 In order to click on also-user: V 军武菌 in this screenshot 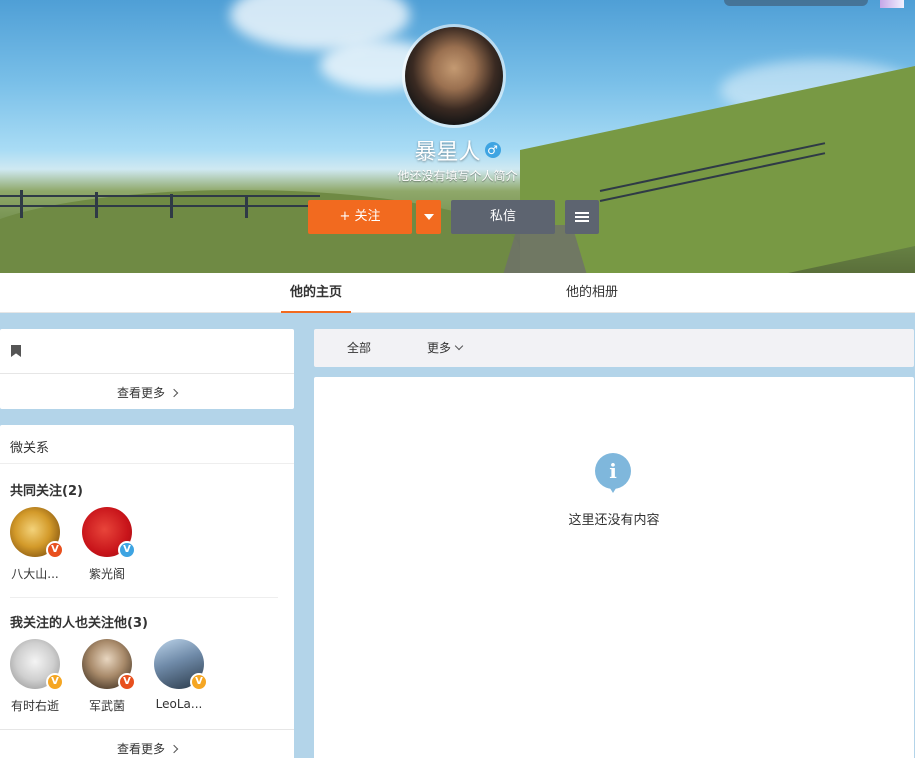, I will do `click(107, 676)`.